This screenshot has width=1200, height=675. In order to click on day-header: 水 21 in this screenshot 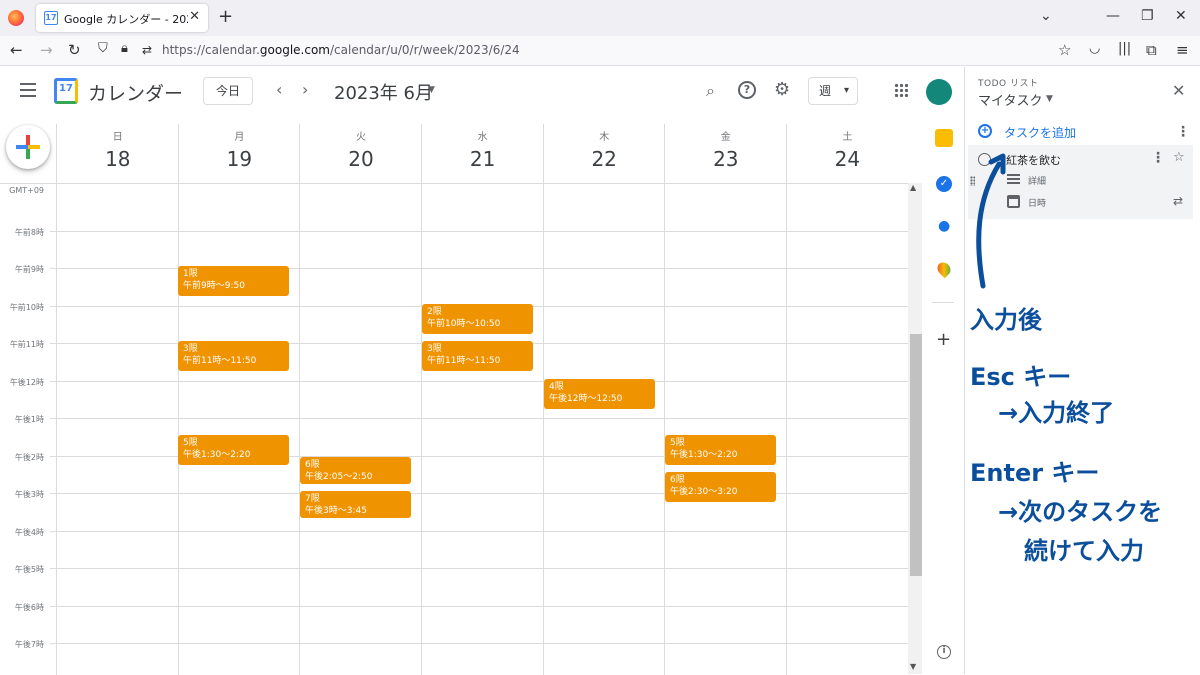, I will do `click(483, 149)`.